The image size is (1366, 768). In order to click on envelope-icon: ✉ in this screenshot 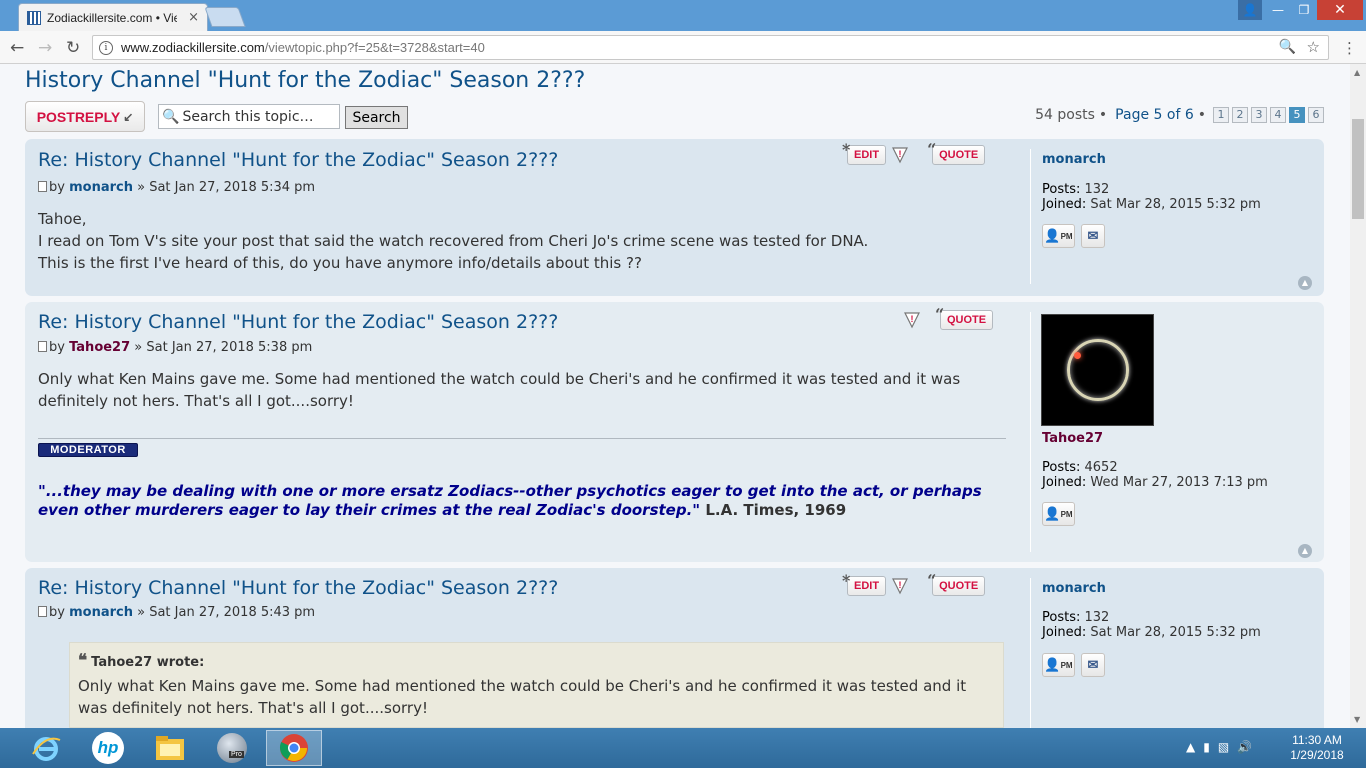, I will do `click(1093, 235)`.